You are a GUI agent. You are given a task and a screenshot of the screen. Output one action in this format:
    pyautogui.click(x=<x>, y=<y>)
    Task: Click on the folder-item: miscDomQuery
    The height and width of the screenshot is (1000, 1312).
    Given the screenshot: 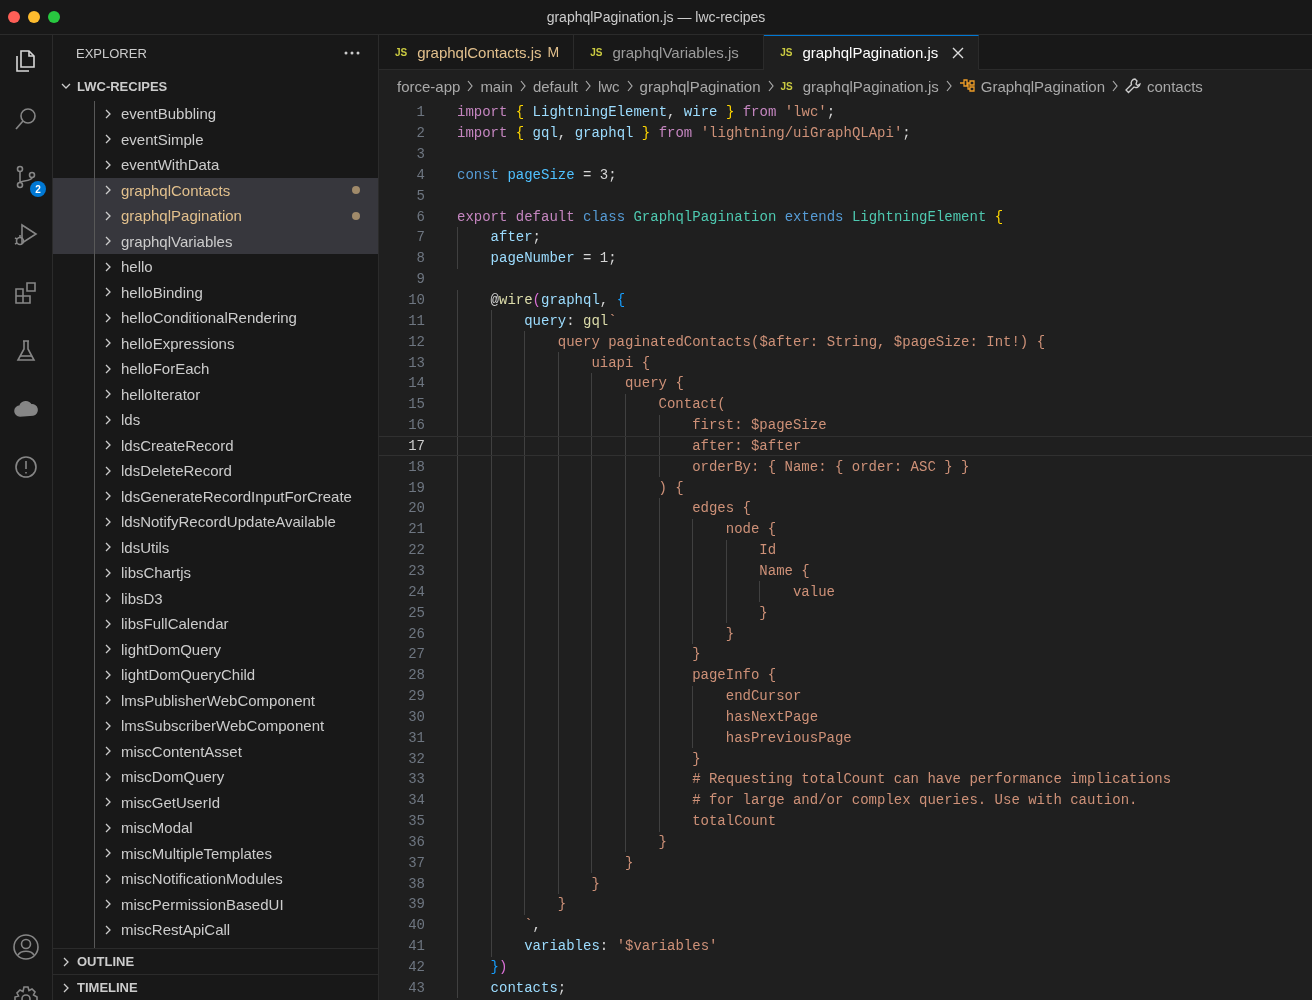 What is the action you would take?
    pyautogui.click(x=215, y=777)
    